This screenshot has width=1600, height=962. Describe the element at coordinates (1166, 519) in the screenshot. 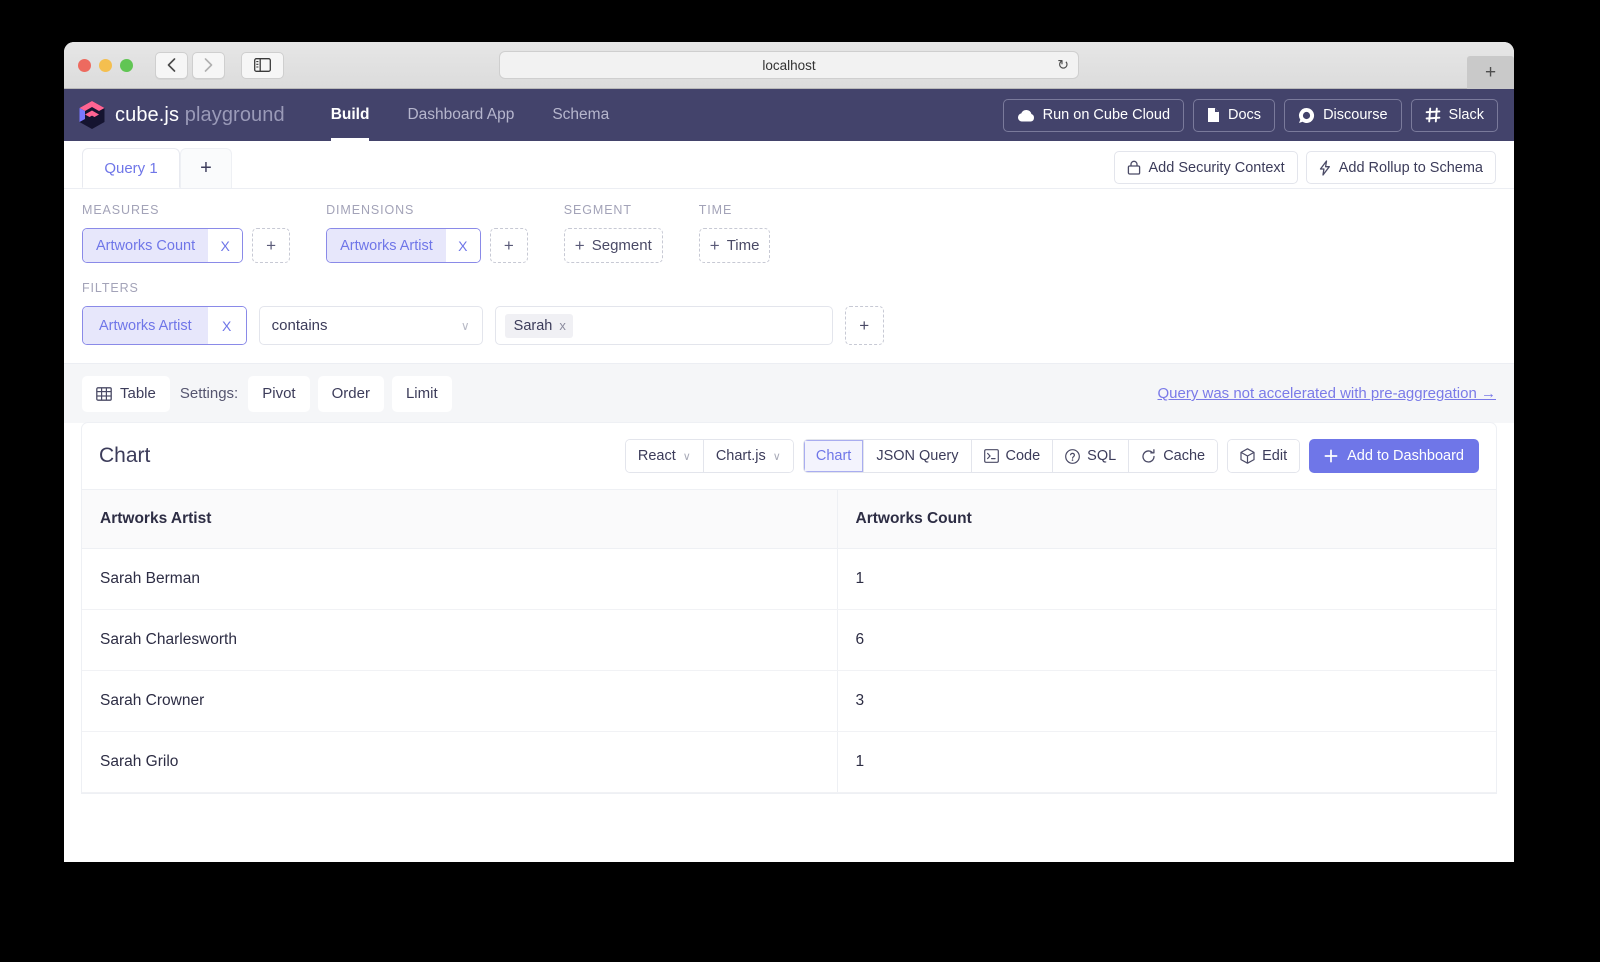

I see `column-header-artworks-count: Artworks Count` at that location.